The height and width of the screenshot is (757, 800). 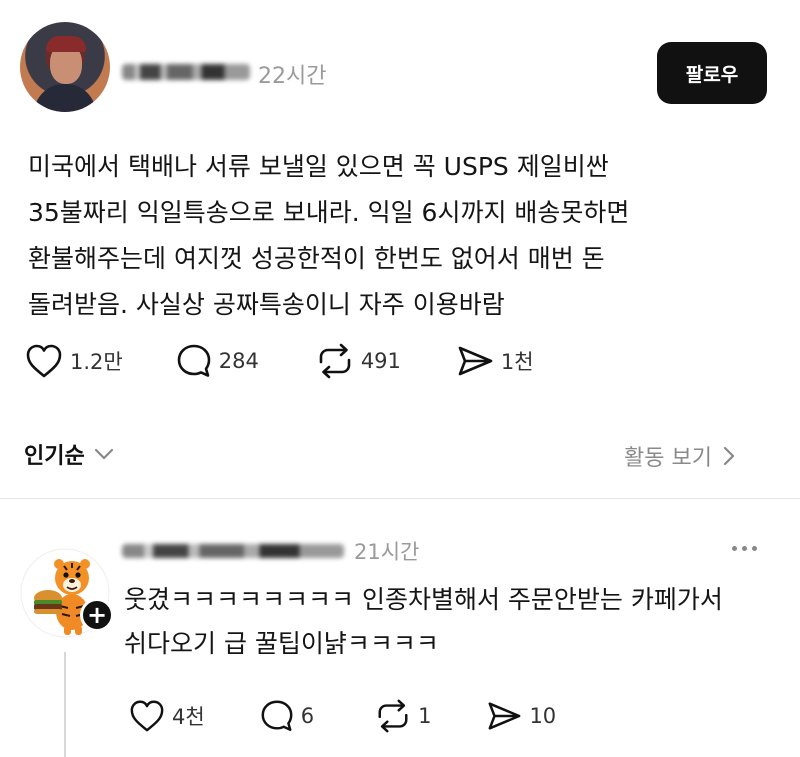 What do you see at coordinates (423, 599) in the screenshot?
I see `reply-body-line: 웃겼ㅋㅋㅋㅋㅋㅋㅋㅋ 인종차별해서 주문안받는 카페가서` at bounding box center [423, 599].